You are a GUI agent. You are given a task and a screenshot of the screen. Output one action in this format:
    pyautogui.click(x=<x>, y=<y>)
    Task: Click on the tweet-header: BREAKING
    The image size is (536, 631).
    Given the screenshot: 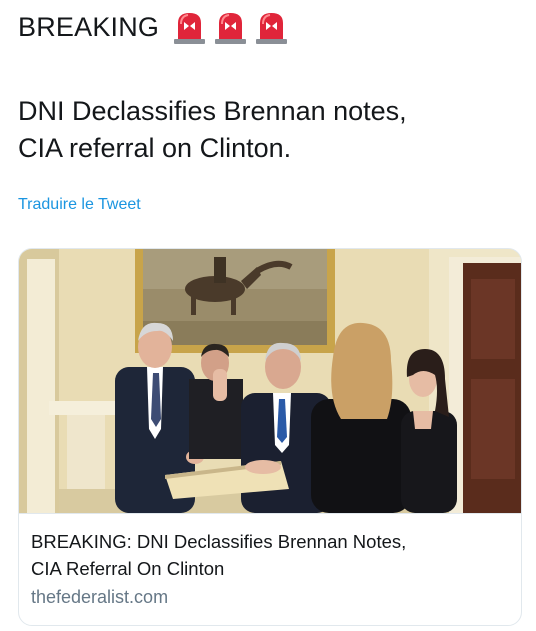 What is the action you would take?
    pyautogui.click(x=154, y=27)
    